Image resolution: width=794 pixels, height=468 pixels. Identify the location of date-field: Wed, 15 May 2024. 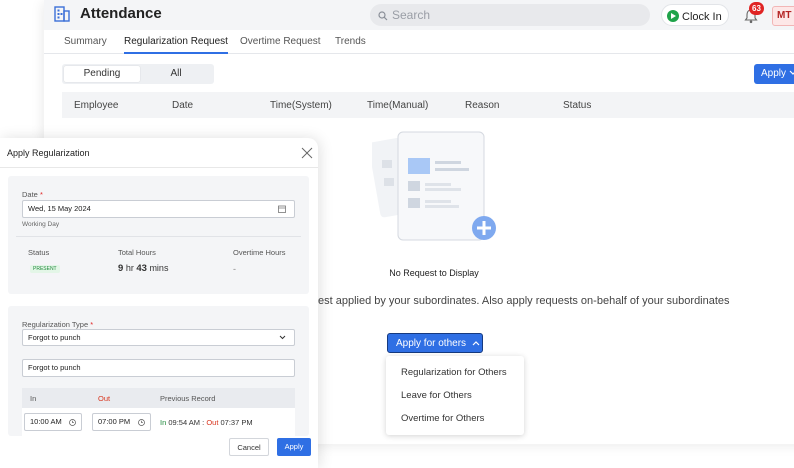
(158, 209).